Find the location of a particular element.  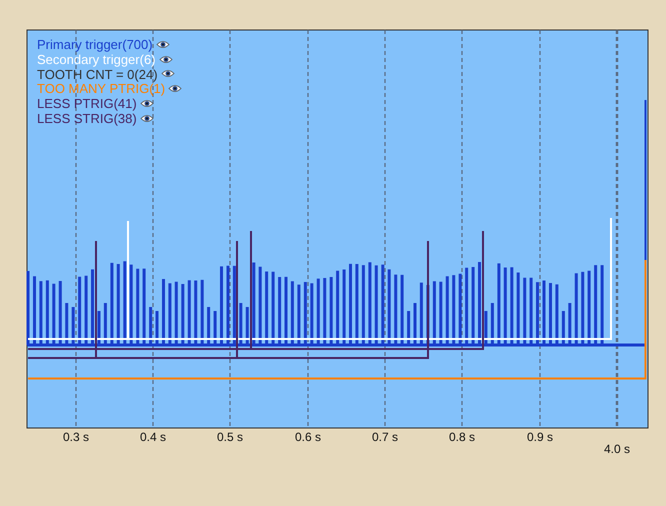

legend-entry: TOOTH CNT = 0(24) is located at coordinates (97, 74).